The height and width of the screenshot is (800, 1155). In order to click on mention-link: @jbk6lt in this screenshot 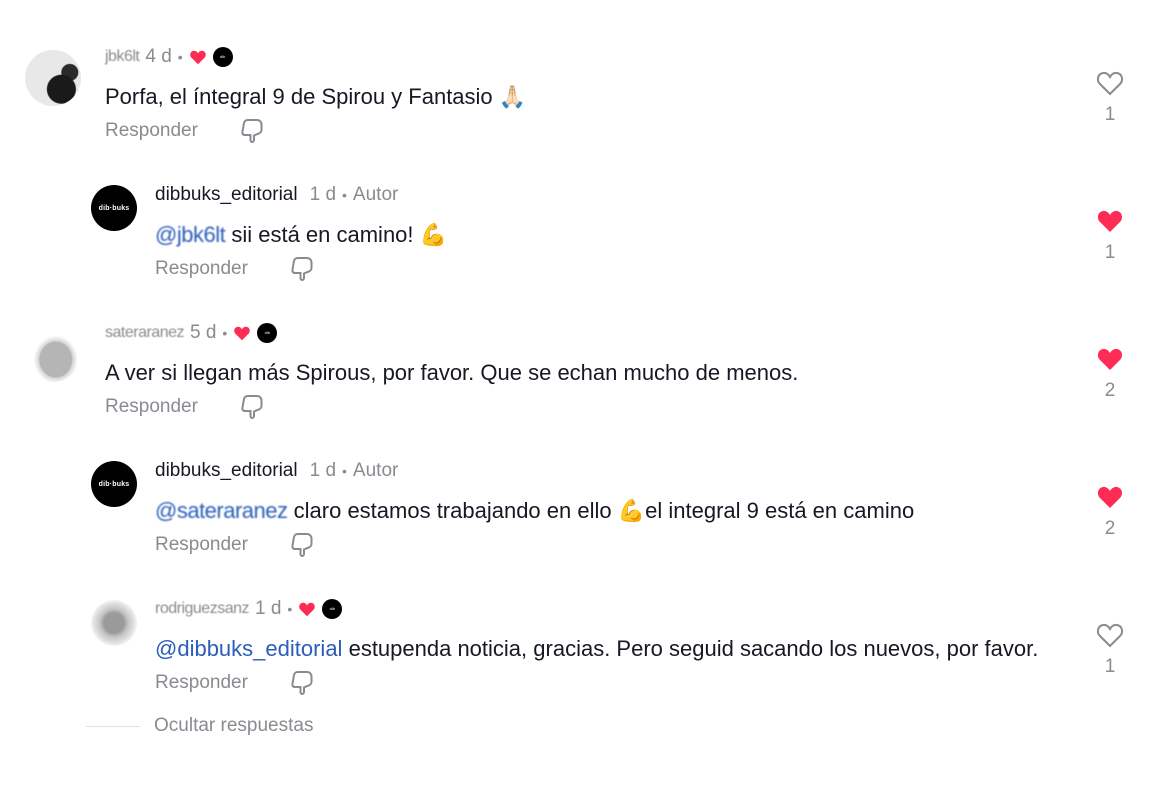, I will do `click(190, 234)`.